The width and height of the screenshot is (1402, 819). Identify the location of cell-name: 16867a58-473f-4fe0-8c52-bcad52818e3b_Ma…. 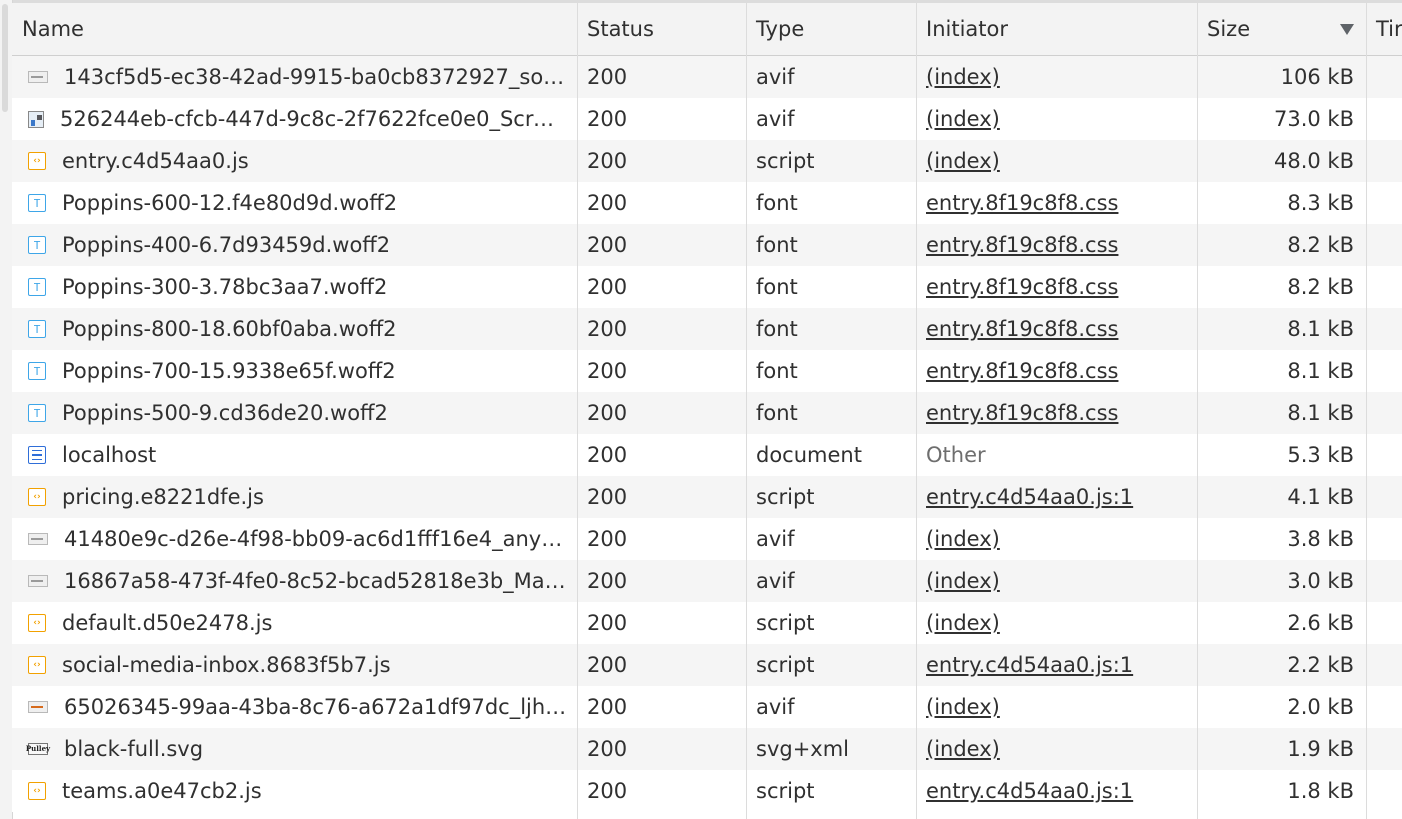
(294, 581).